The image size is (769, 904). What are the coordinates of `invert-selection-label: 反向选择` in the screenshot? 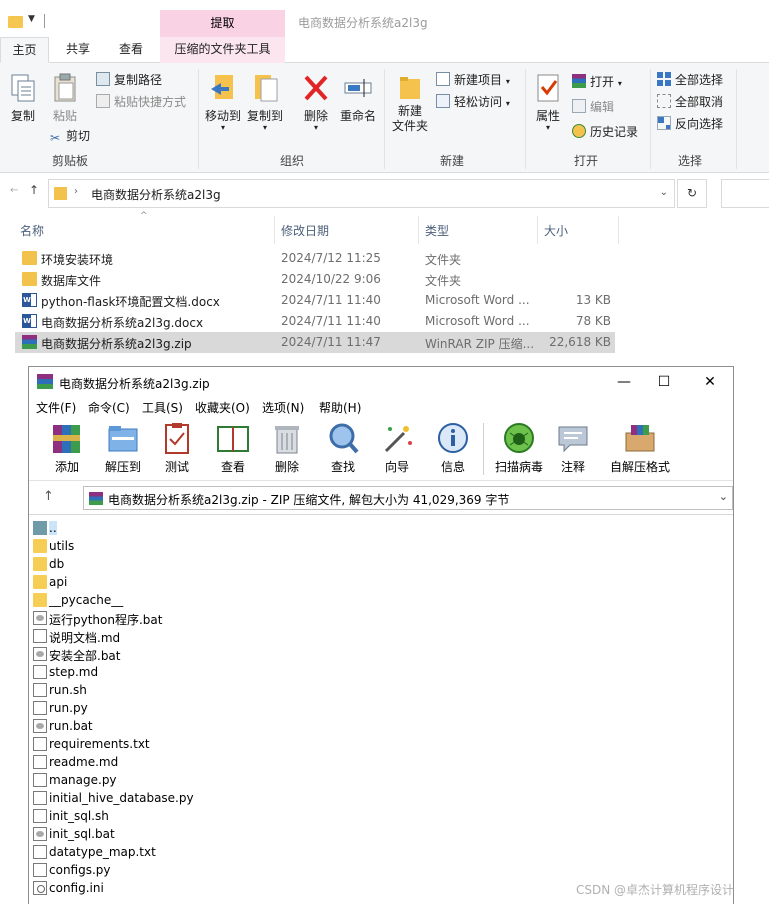 It's located at (699, 124).